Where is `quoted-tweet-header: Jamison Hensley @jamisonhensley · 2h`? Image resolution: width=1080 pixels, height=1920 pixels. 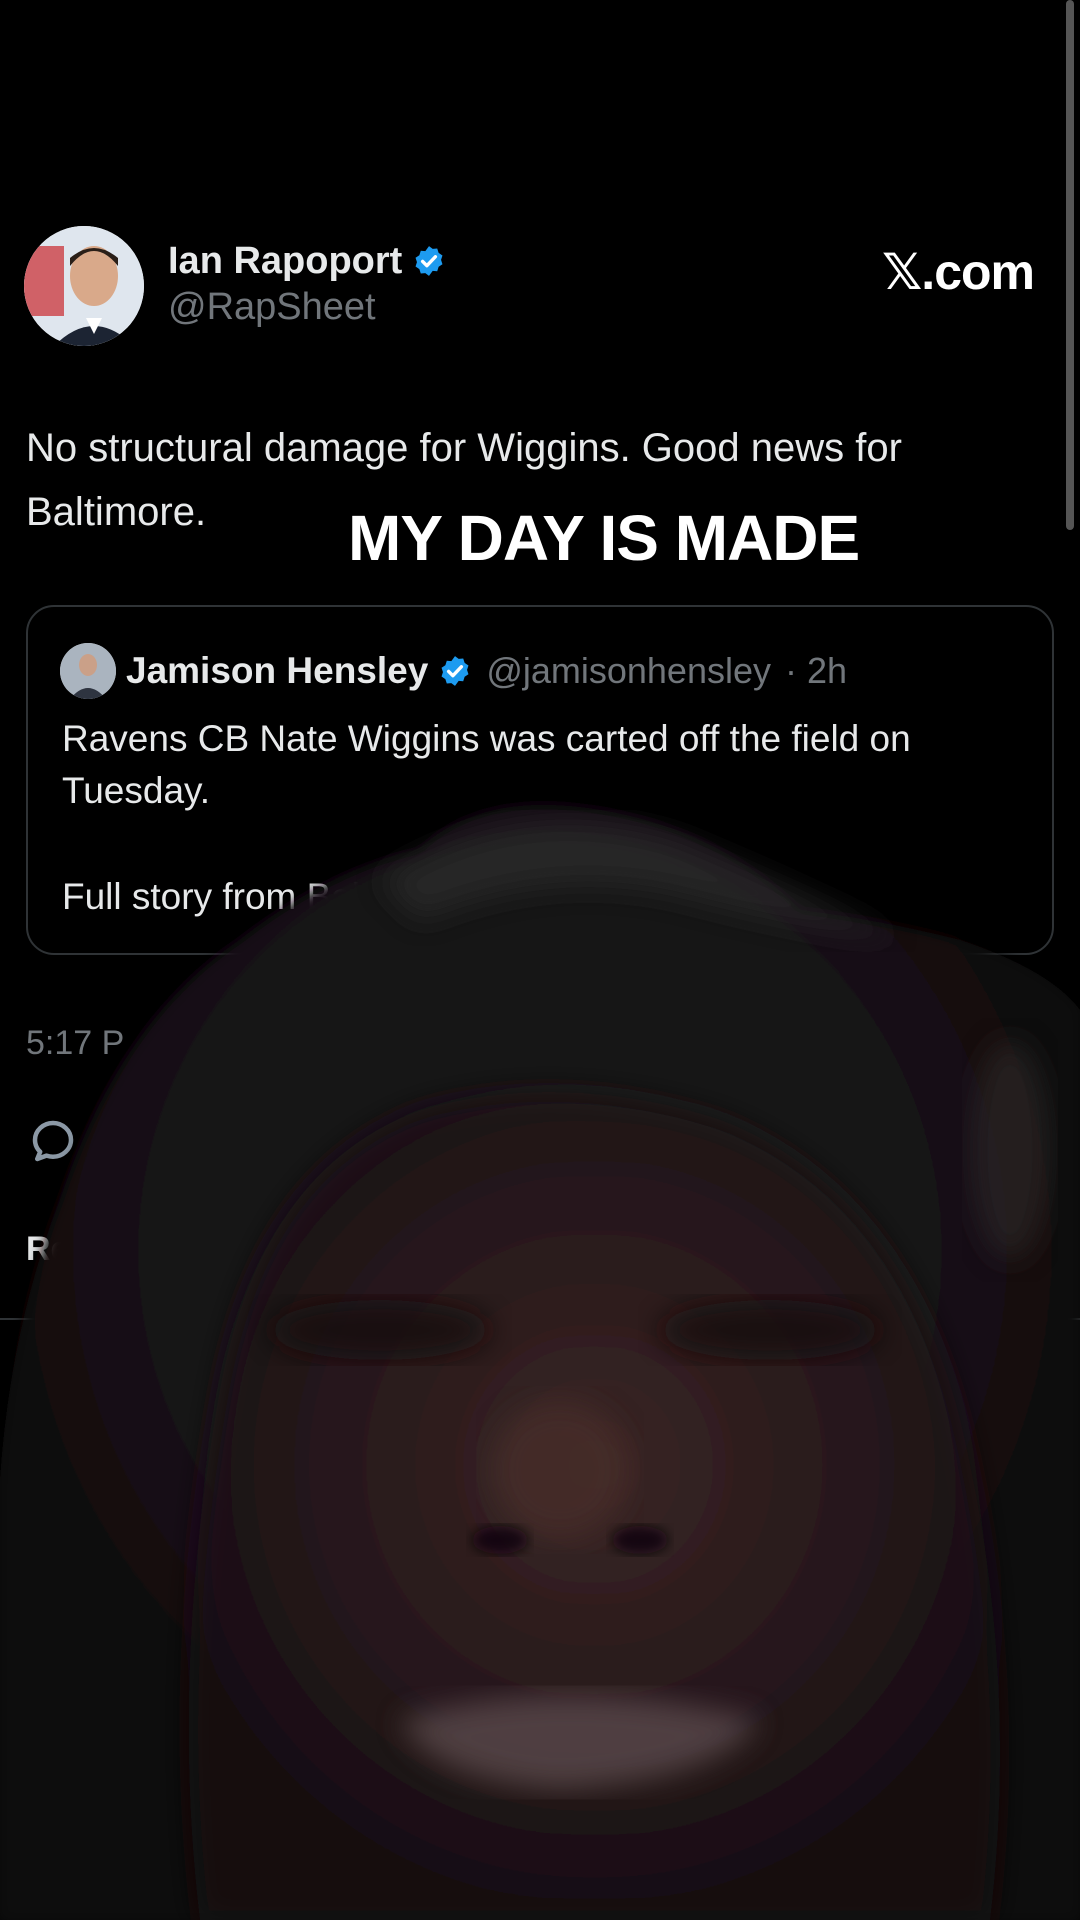
quoted-tweet-header: Jamison Hensley @jamisonhensley · 2h is located at coordinates (453, 671).